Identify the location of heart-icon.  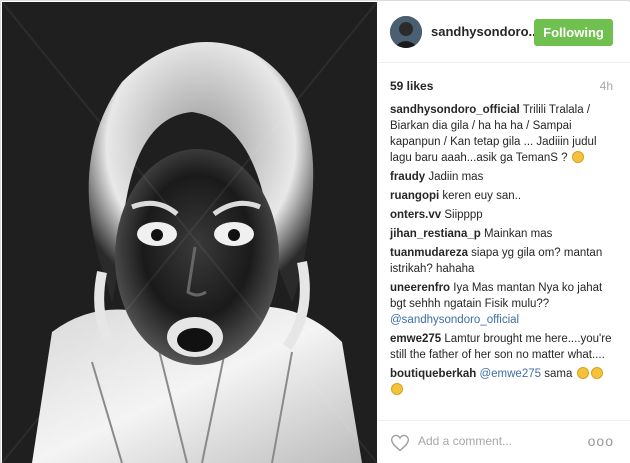
(400, 443).